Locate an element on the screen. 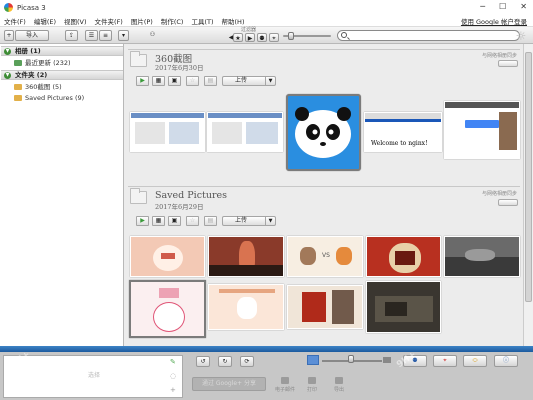 This screenshot has width=533, height=400. filter-slider-handle is located at coordinates (291, 36).